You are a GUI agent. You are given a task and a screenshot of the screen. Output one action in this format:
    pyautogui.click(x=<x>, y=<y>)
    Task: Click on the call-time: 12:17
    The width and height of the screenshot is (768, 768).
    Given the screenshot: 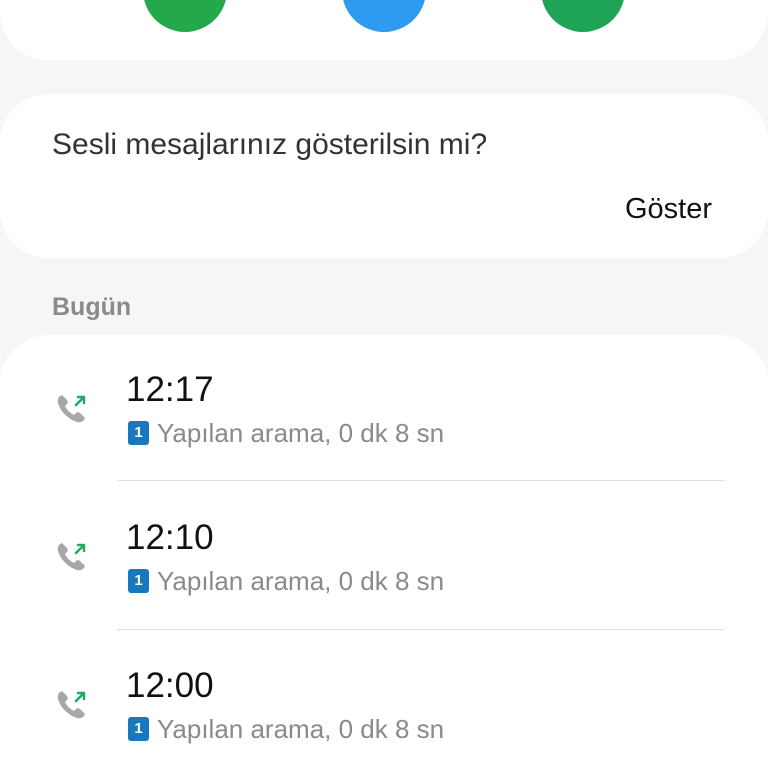 What is the action you would take?
    pyautogui.click(x=170, y=389)
    